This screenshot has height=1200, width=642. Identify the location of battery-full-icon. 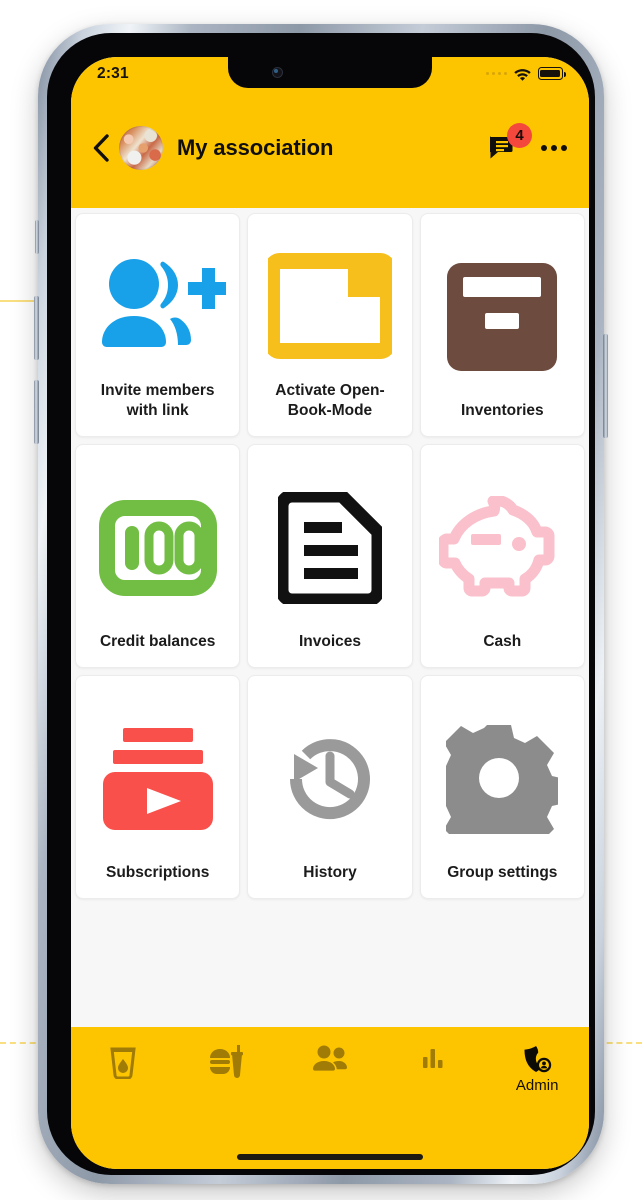
(552, 73).